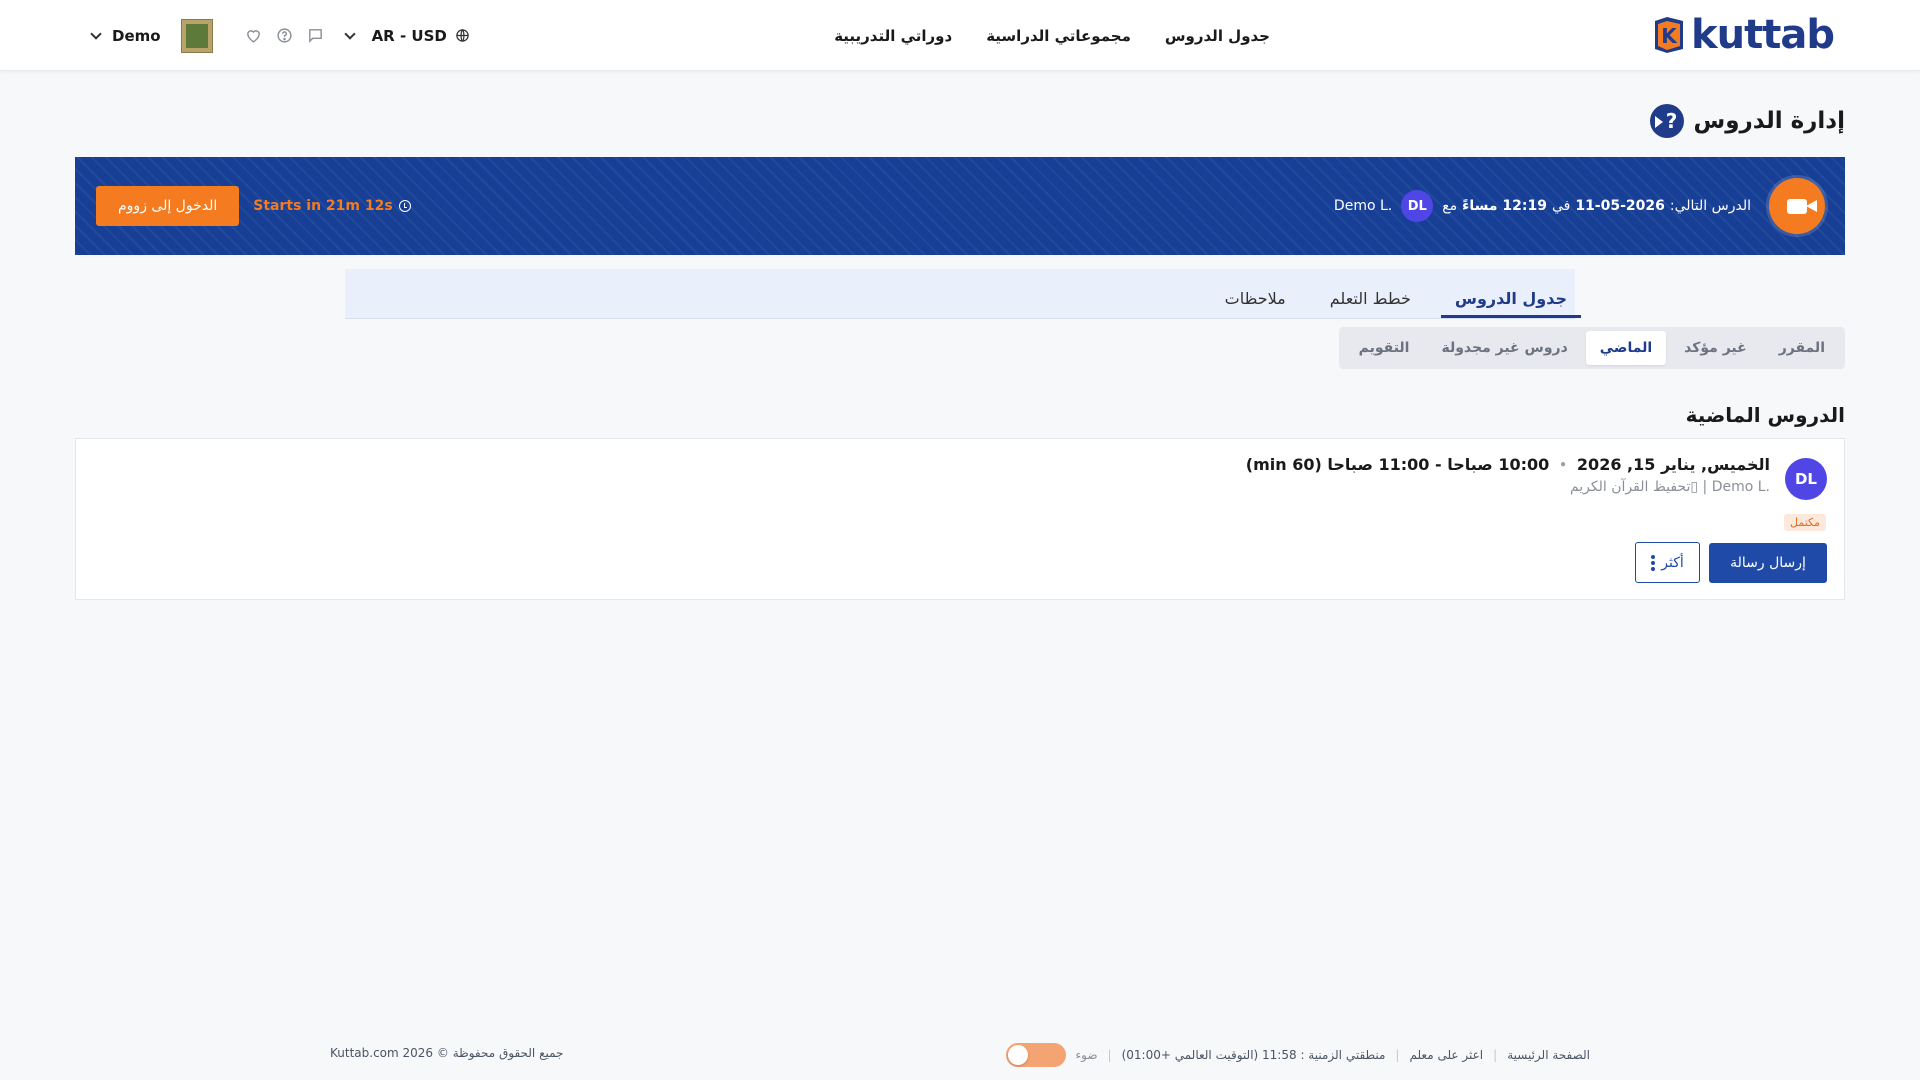  I want to click on more-button: أكثر, so click(1667, 562).